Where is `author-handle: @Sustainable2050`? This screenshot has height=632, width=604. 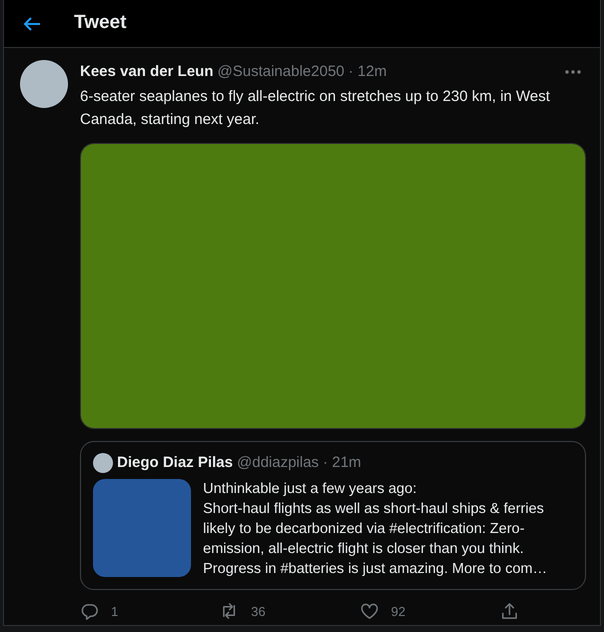 author-handle: @Sustainable2050 is located at coordinates (280, 72).